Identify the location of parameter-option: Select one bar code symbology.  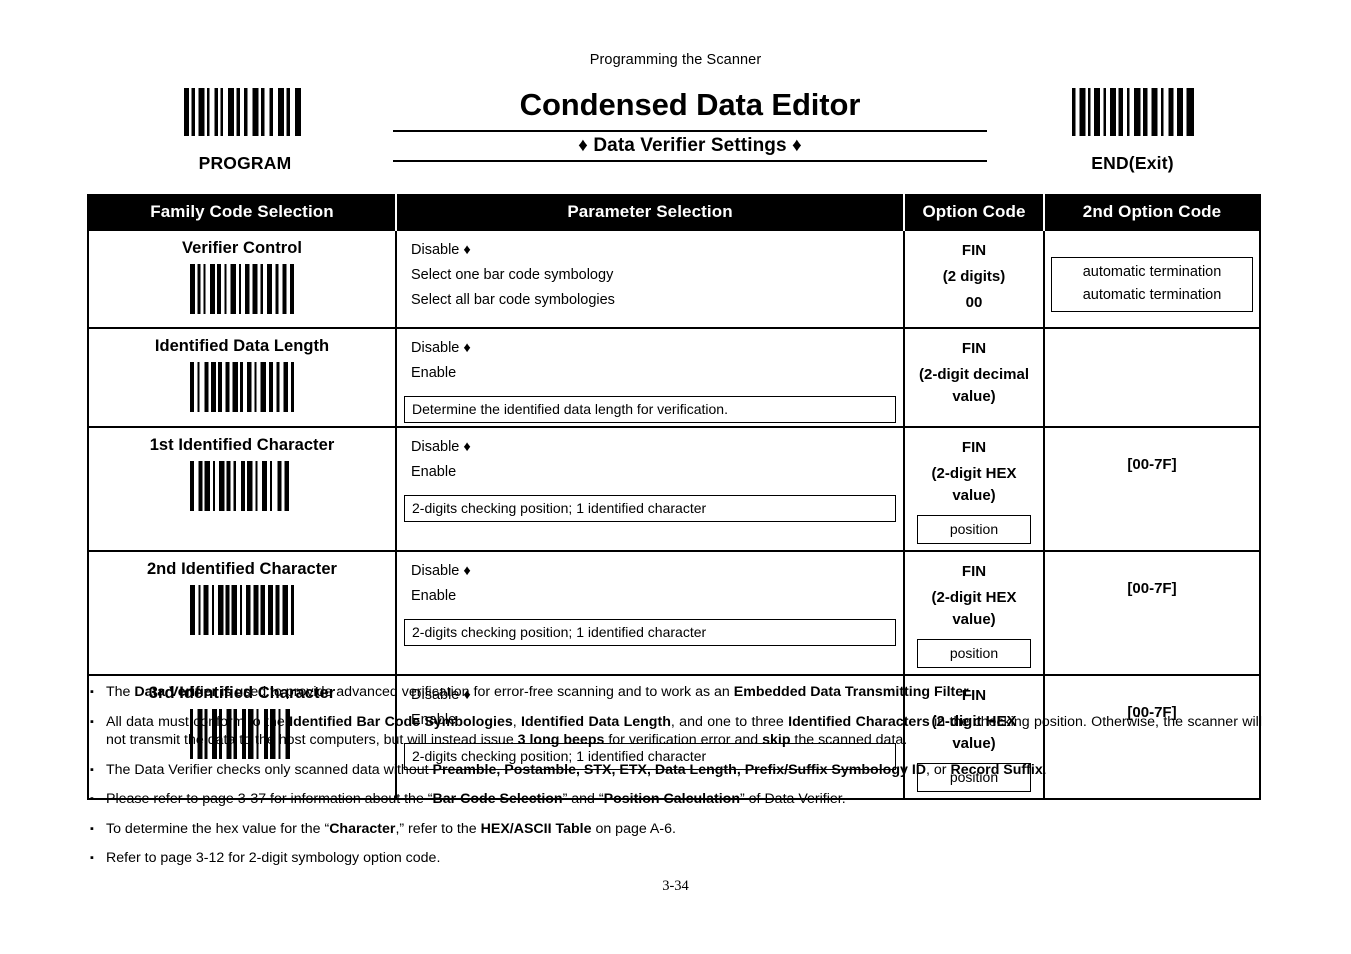
(650, 275).